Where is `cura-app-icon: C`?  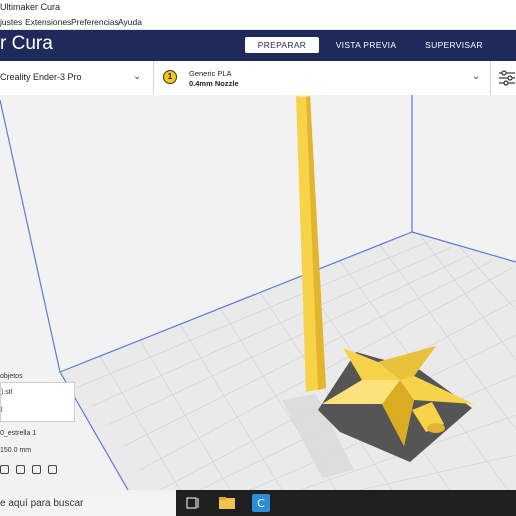 cura-app-icon: C is located at coordinates (261, 503).